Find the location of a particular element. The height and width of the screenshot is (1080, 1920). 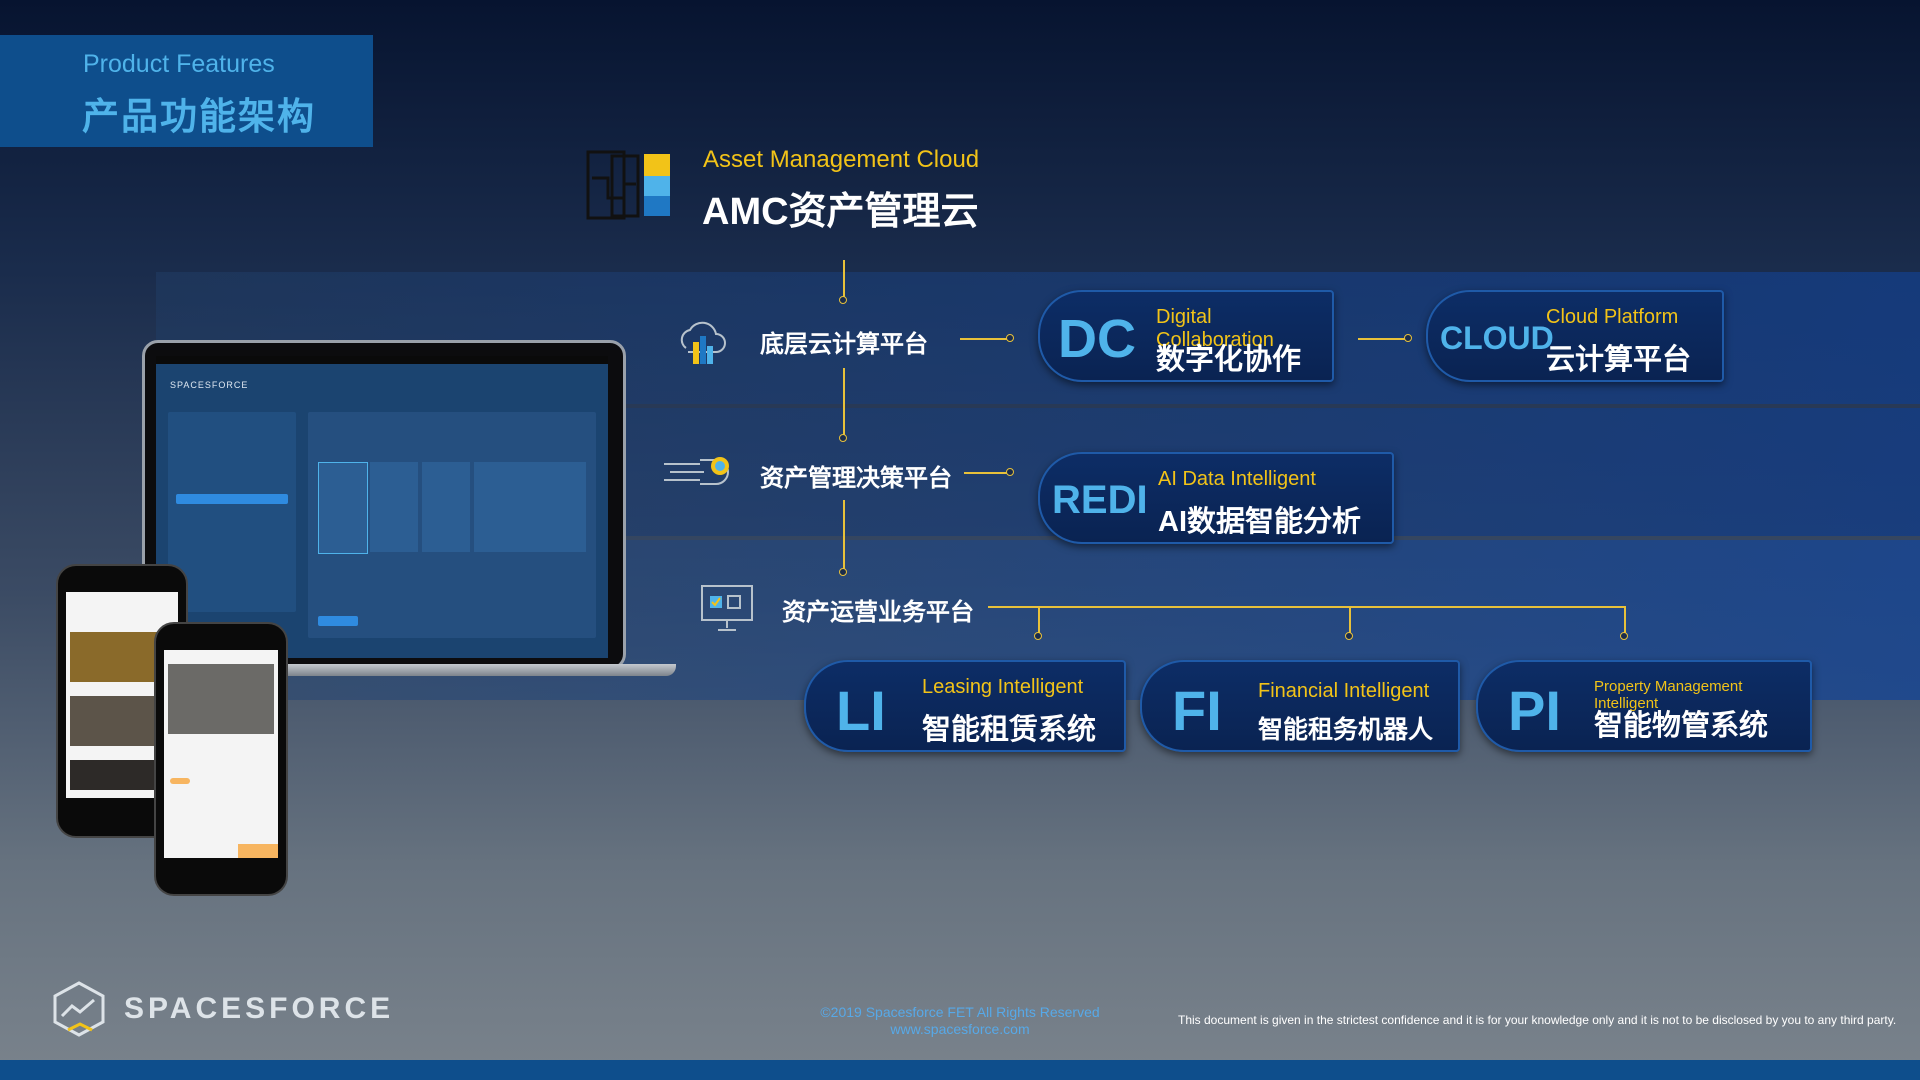

module-abbr: CLOUD is located at coordinates (1497, 338).